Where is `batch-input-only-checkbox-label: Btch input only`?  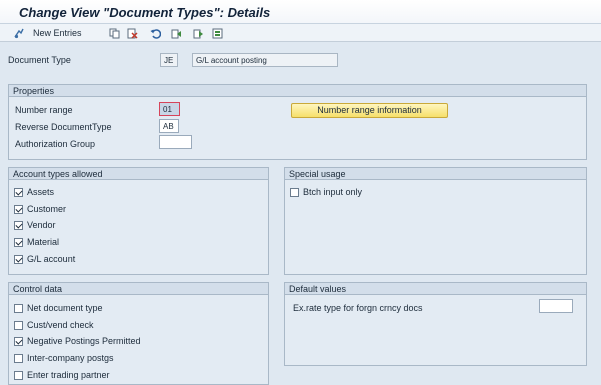 batch-input-only-checkbox-label: Btch input only is located at coordinates (333, 192).